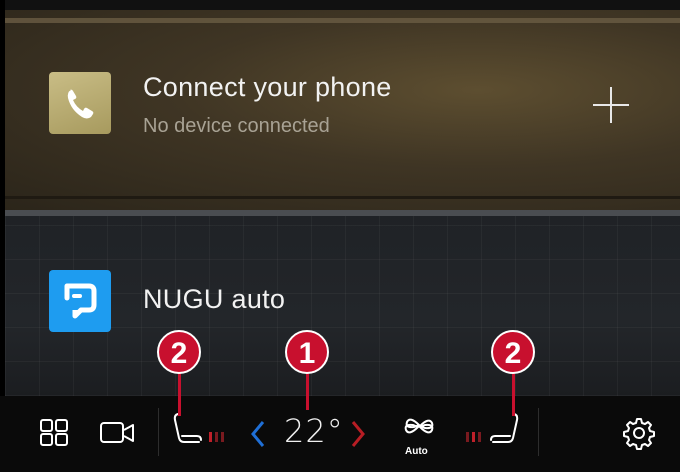 The width and height of the screenshot is (680, 472). Describe the element at coordinates (314, 431) in the screenshot. I see `temperature-value: 22°` at that location.